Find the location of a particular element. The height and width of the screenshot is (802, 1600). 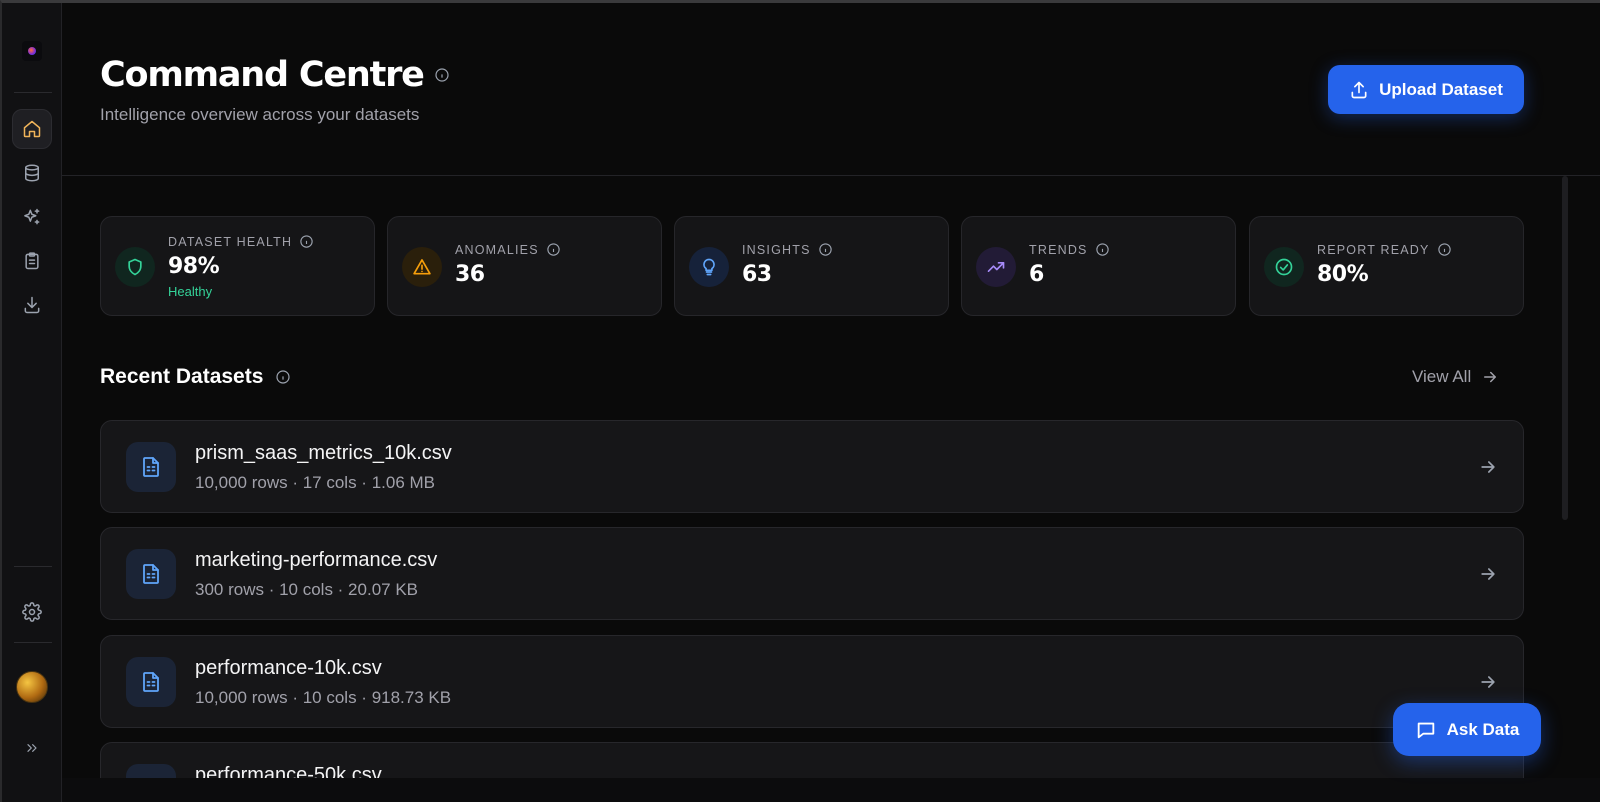

database-icon is located at coordinates (32, 173).